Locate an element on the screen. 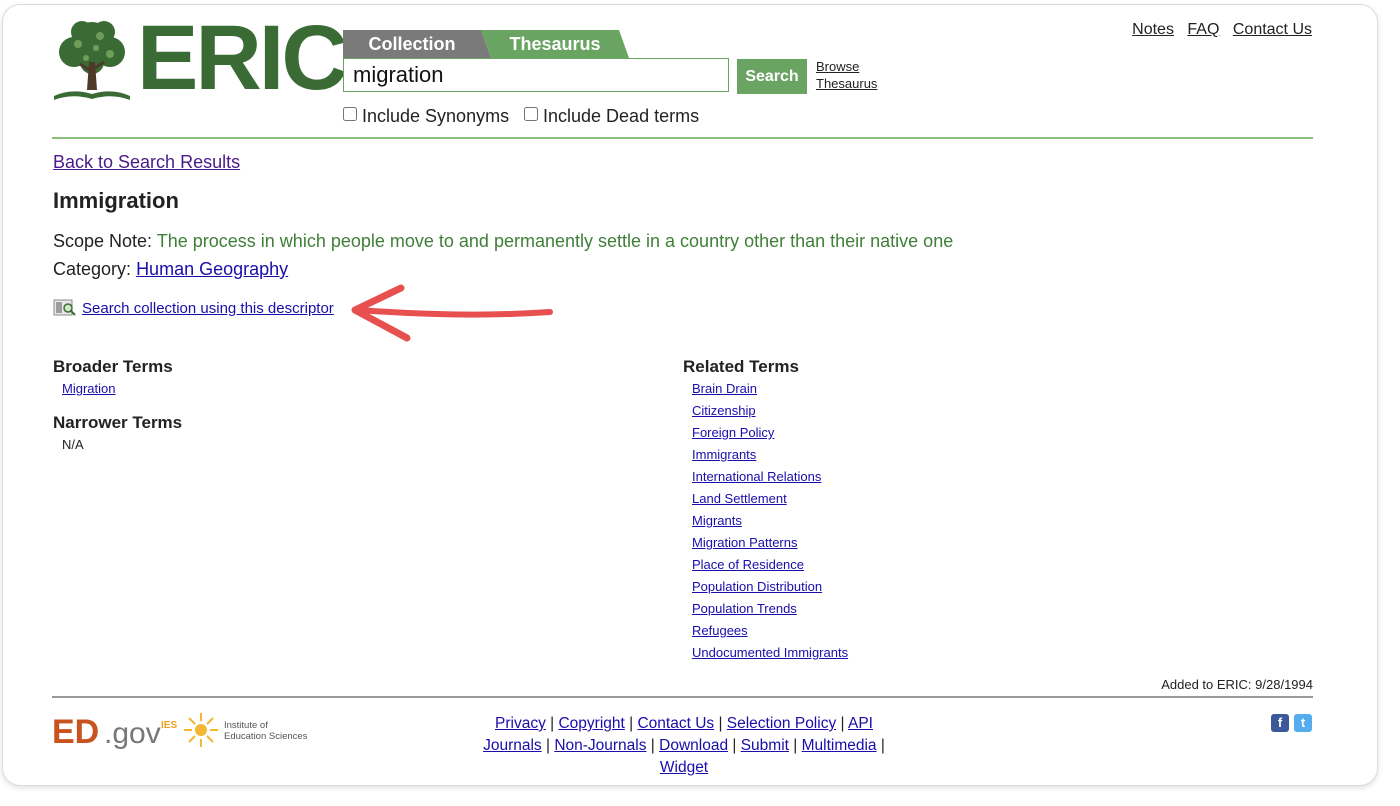 This screenshot has width=1400, height=806. related-term-link: Land Settlement is located at coordinates (739, 498).